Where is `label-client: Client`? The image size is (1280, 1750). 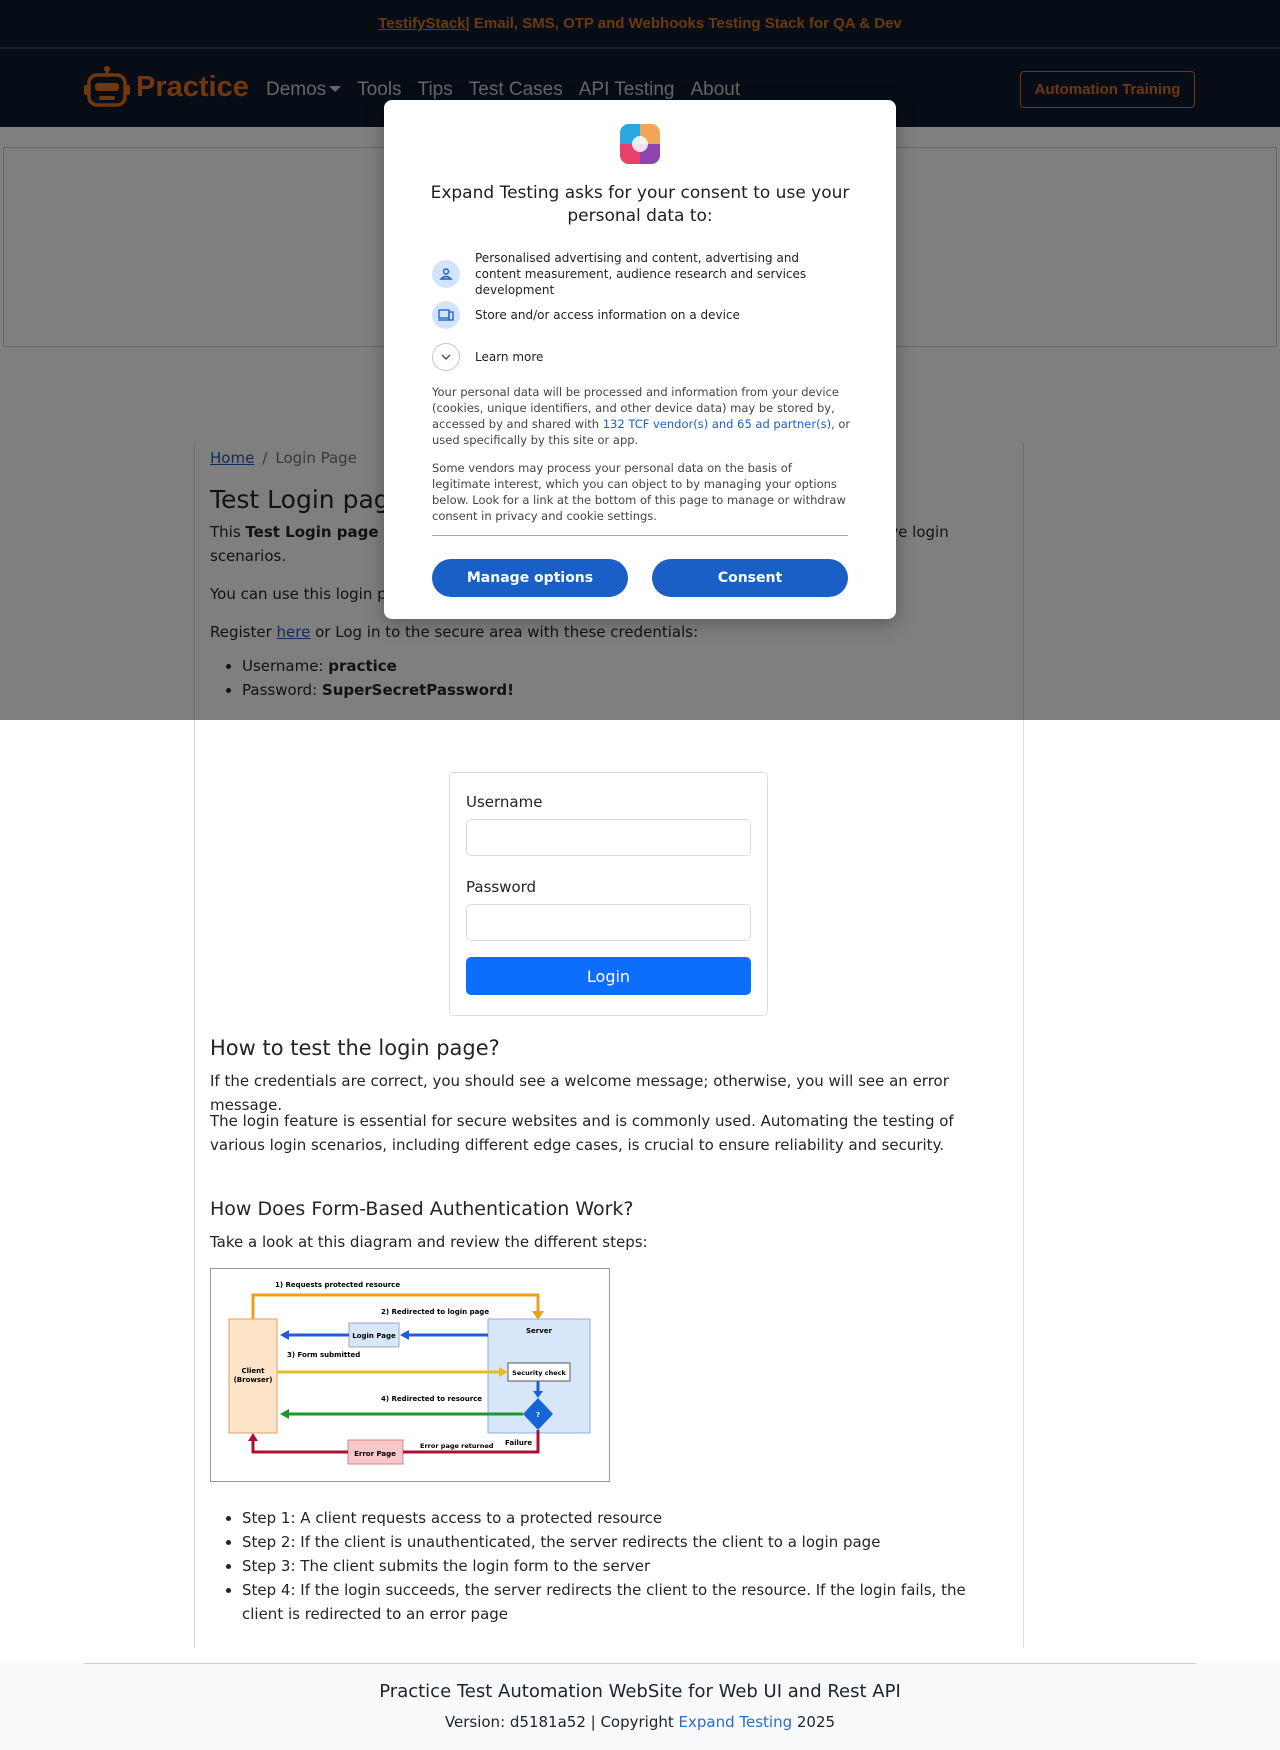 label-client: Client is located at coordinates (253, 1371).